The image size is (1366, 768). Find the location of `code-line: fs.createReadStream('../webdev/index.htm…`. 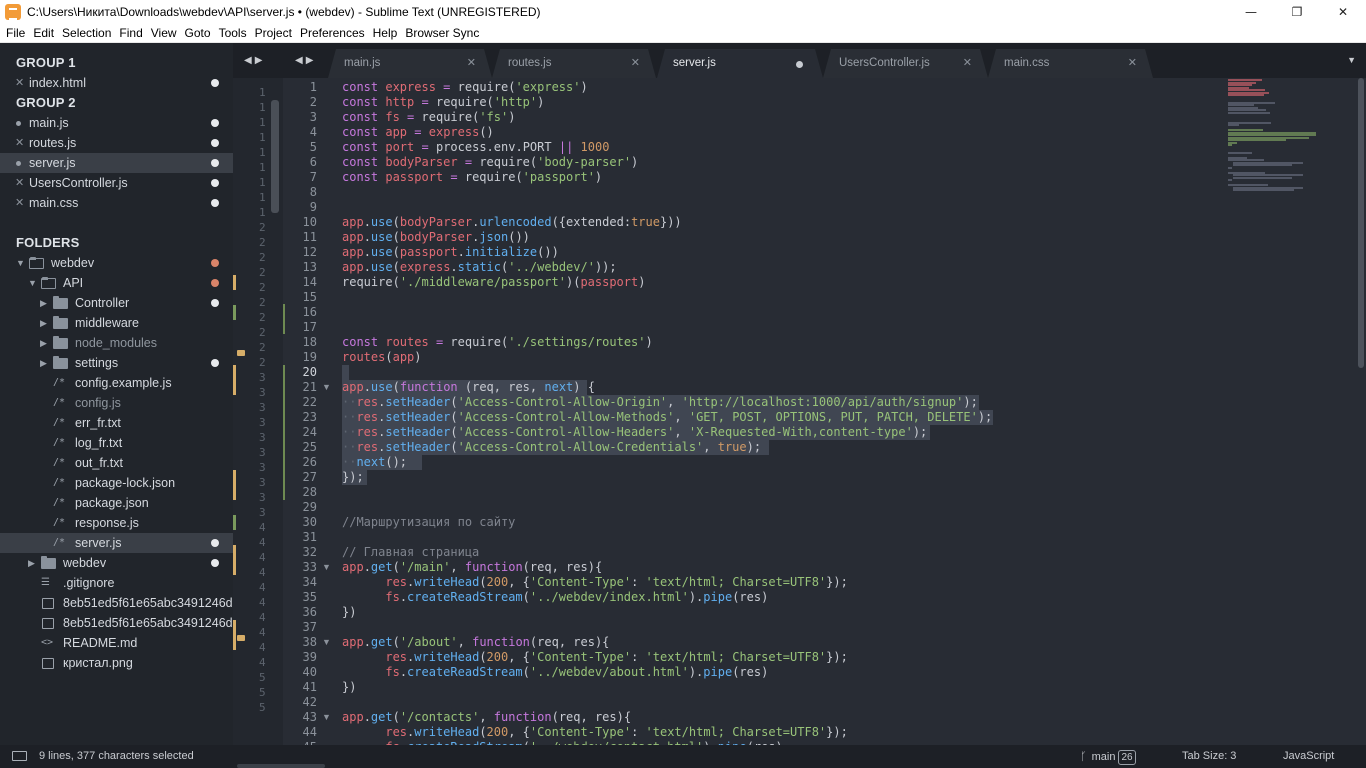

code-line: fs.createReadStream('../webdev/index.htm… is located at coordinates (555, 597).